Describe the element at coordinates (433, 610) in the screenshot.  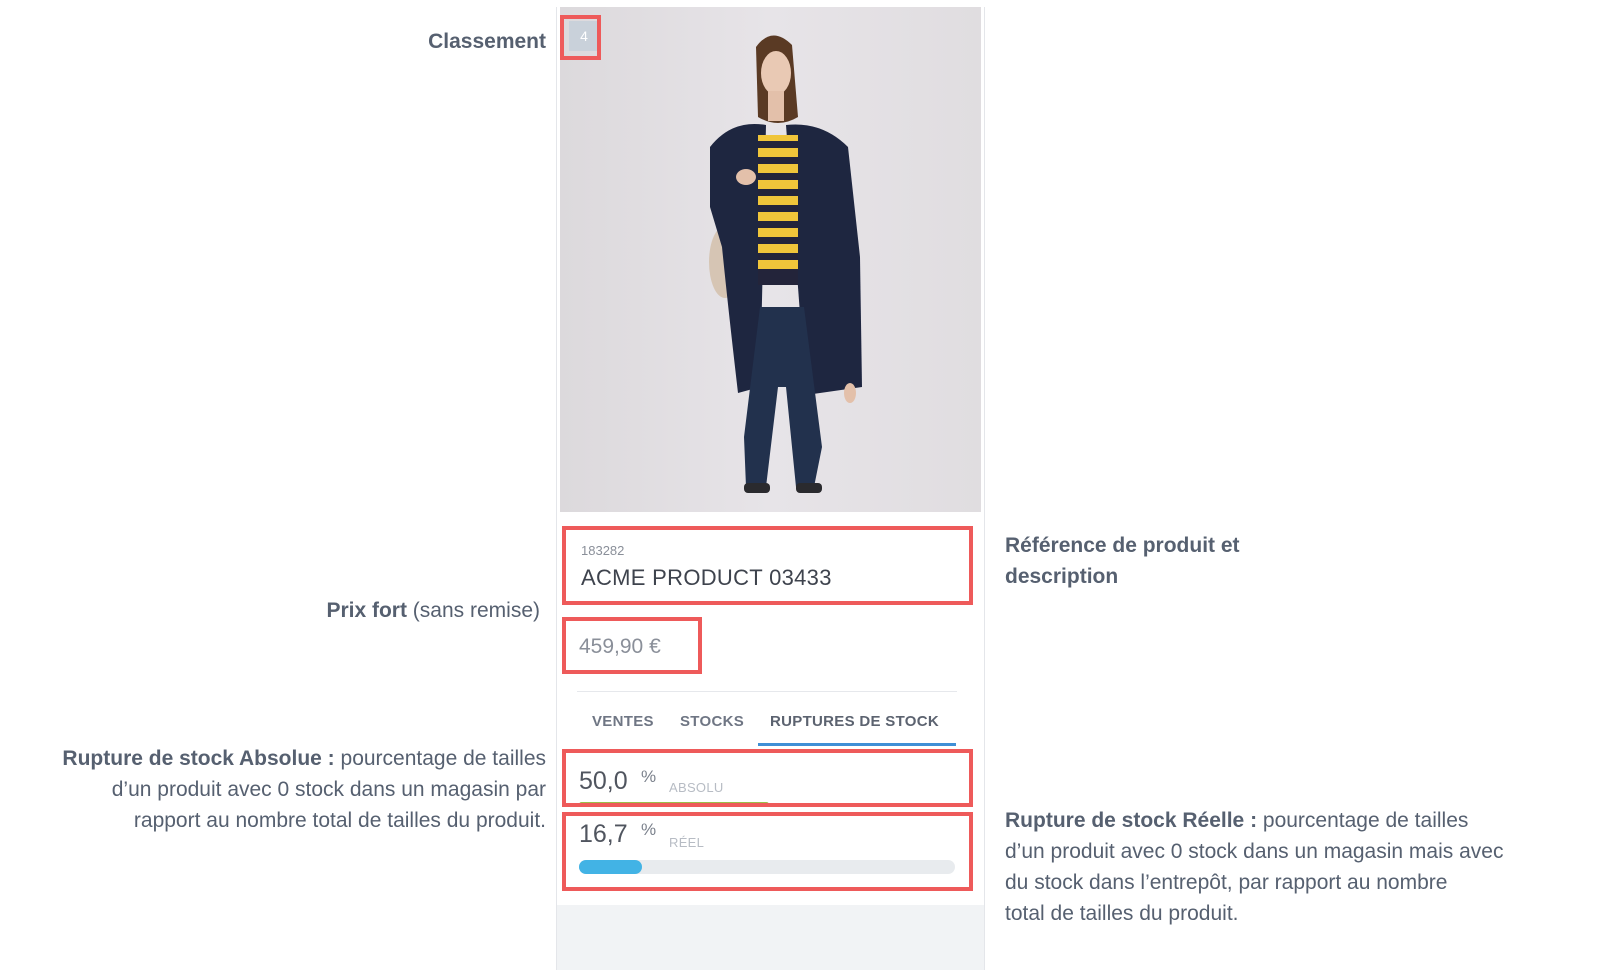
I see `annotation-prix-fort: Prix fort (sans remise)` at that location.